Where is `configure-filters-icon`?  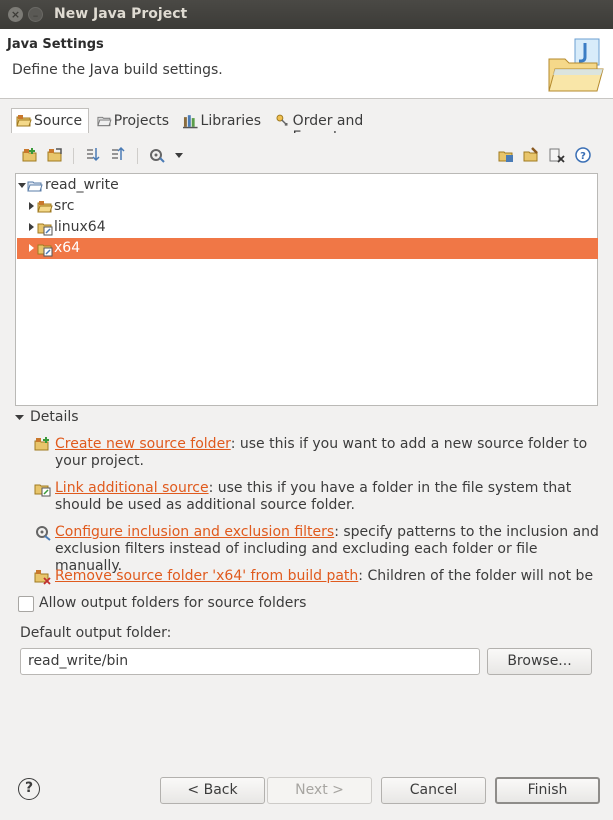
configure-filters-icon is located at coordinates (43, 533).